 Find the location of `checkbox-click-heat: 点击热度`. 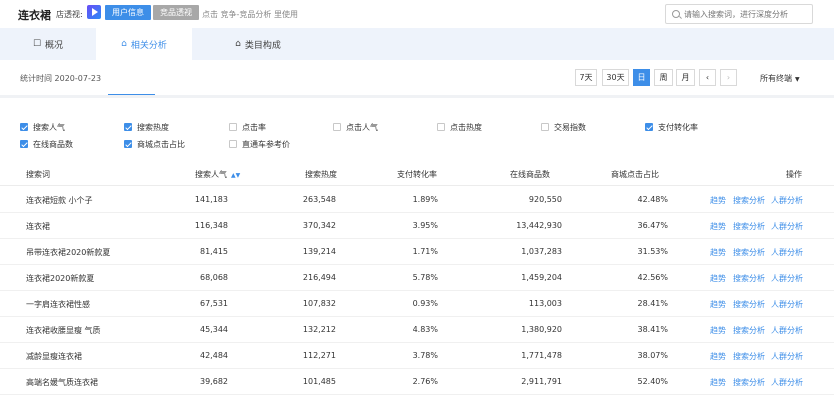

checkbox-click-heat: 点击热度 is located at coordinates (459, 127).